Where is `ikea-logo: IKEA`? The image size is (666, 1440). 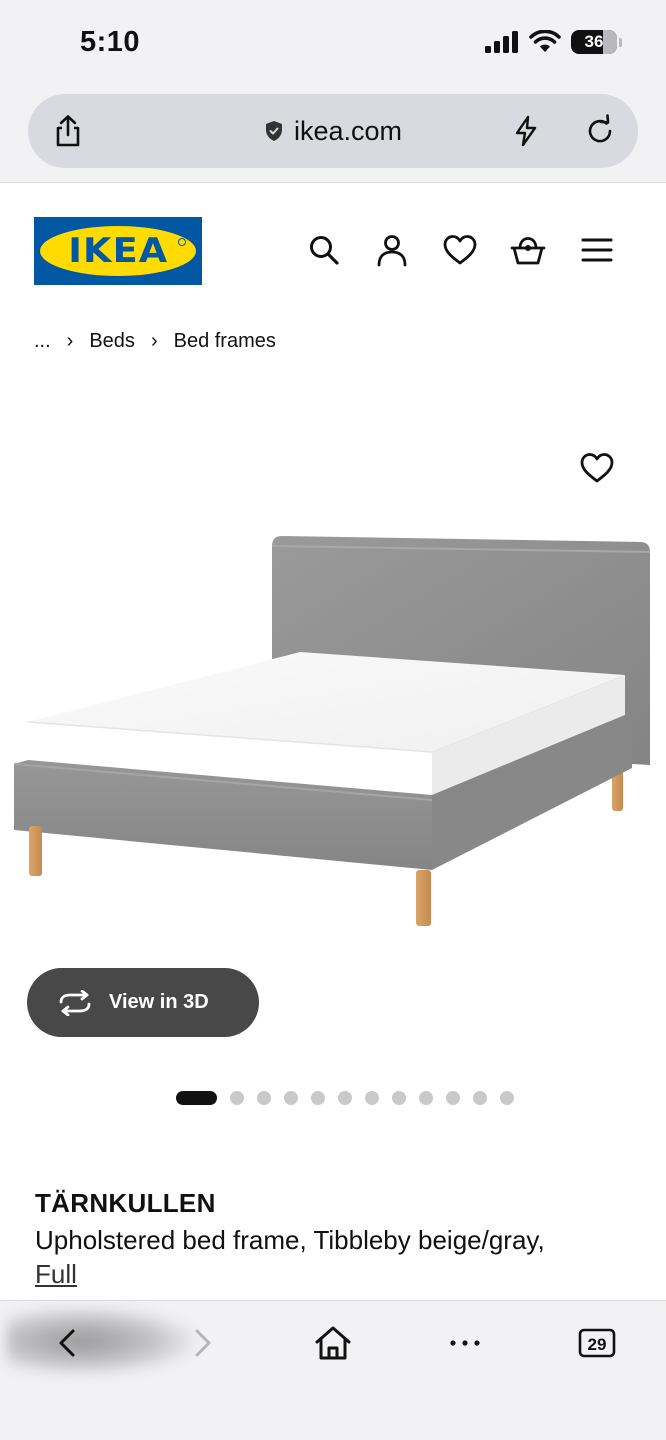
ikea-logo: IKEA is located at coordinates (118, 251).